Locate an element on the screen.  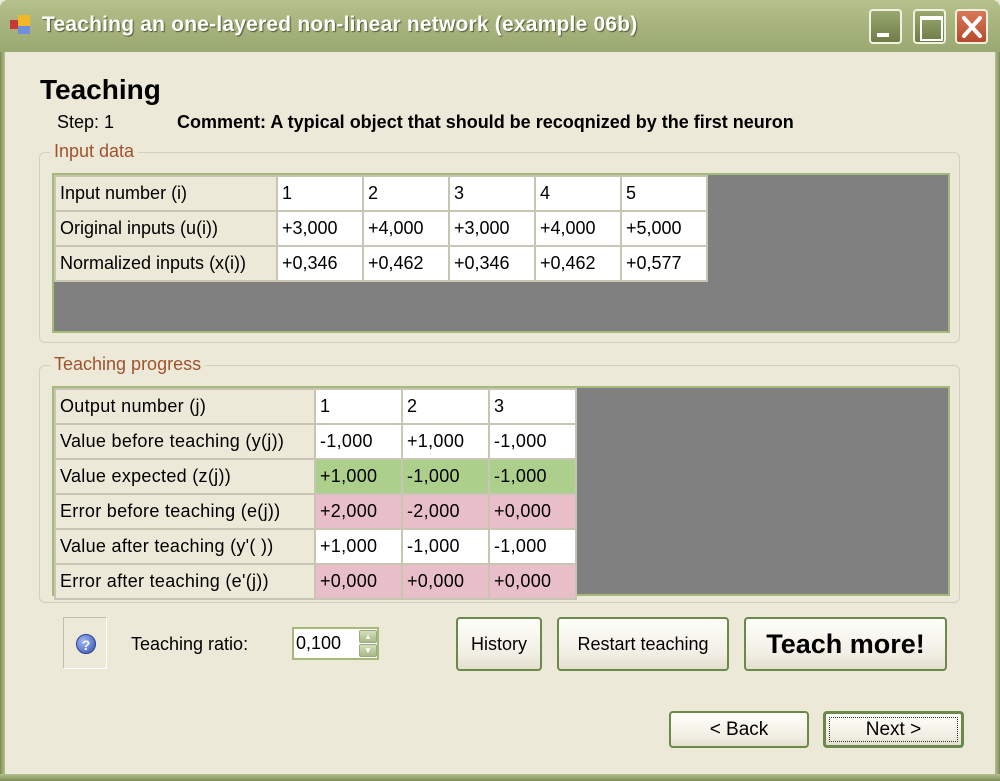
close-button is located at coordinates (971, 26).